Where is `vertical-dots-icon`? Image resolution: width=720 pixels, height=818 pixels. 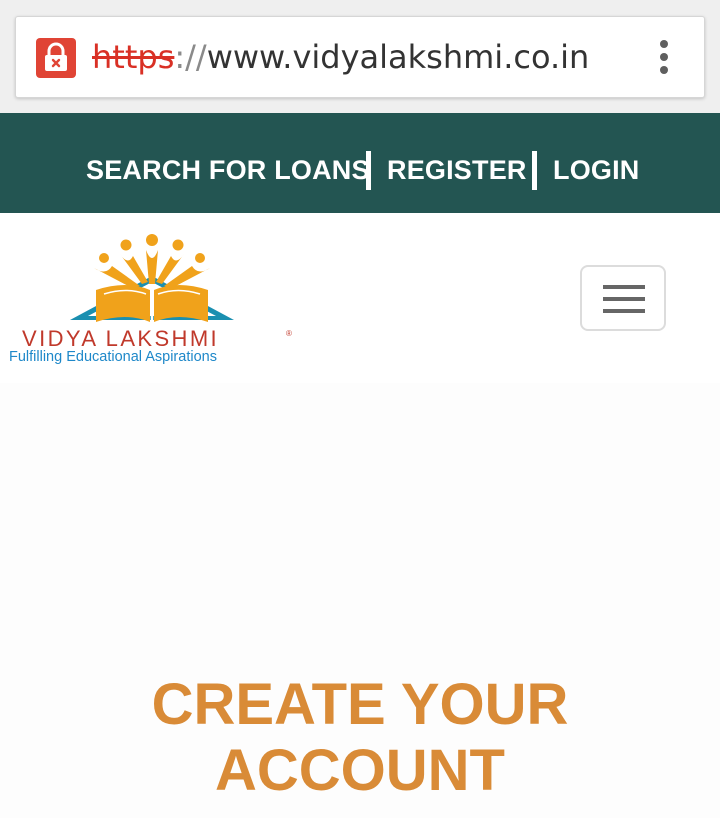
vertical-dots-icon is located at coordinates (664, 57).